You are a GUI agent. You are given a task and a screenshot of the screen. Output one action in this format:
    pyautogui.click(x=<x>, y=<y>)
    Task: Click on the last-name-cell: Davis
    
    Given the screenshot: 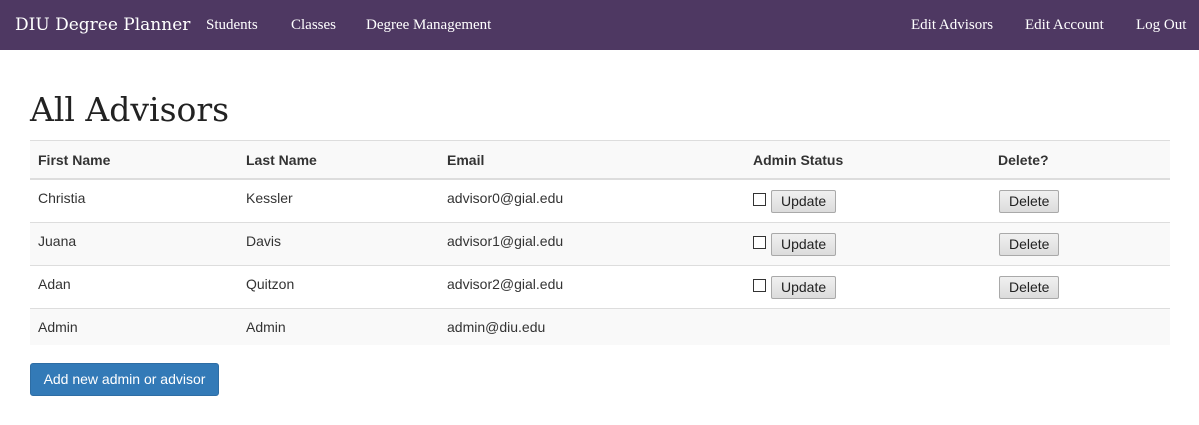 What is the action you would take?
    pyautogui.click(x=264, y=241)
    